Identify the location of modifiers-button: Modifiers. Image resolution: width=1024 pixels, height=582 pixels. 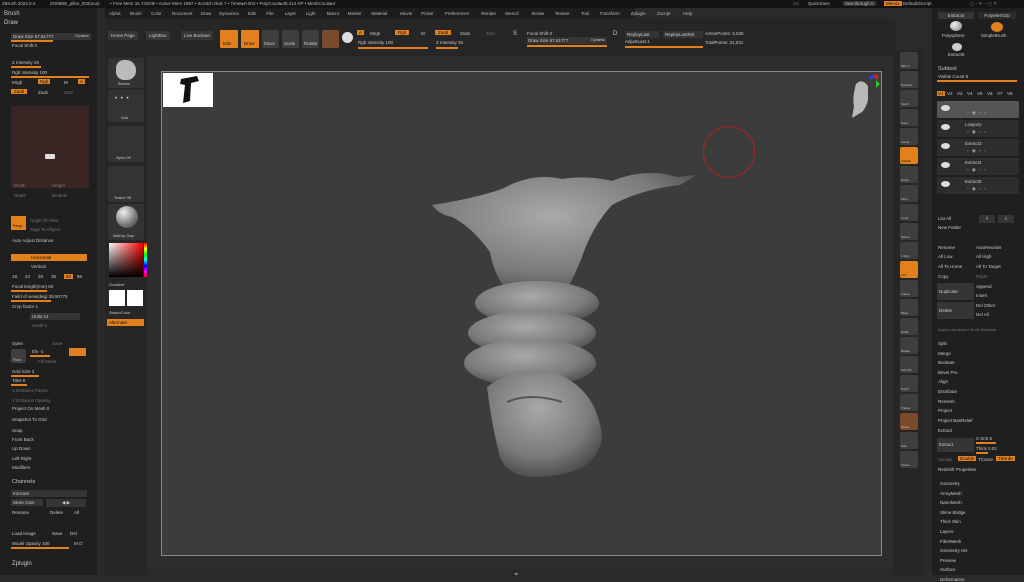
(21, 467).